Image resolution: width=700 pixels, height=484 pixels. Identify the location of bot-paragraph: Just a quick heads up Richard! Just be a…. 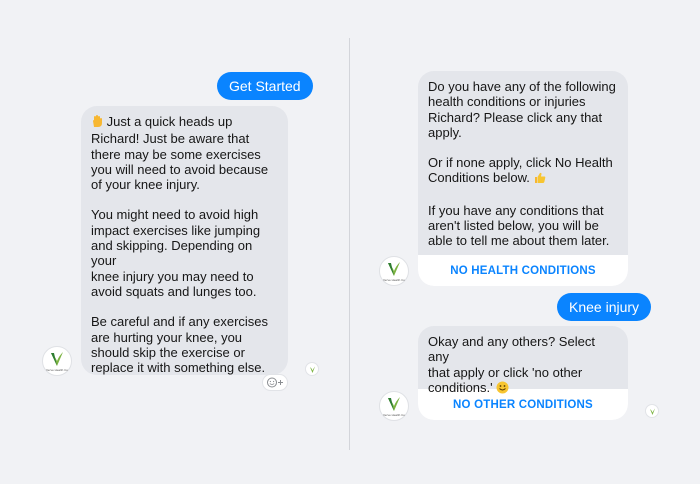
(184, 153).